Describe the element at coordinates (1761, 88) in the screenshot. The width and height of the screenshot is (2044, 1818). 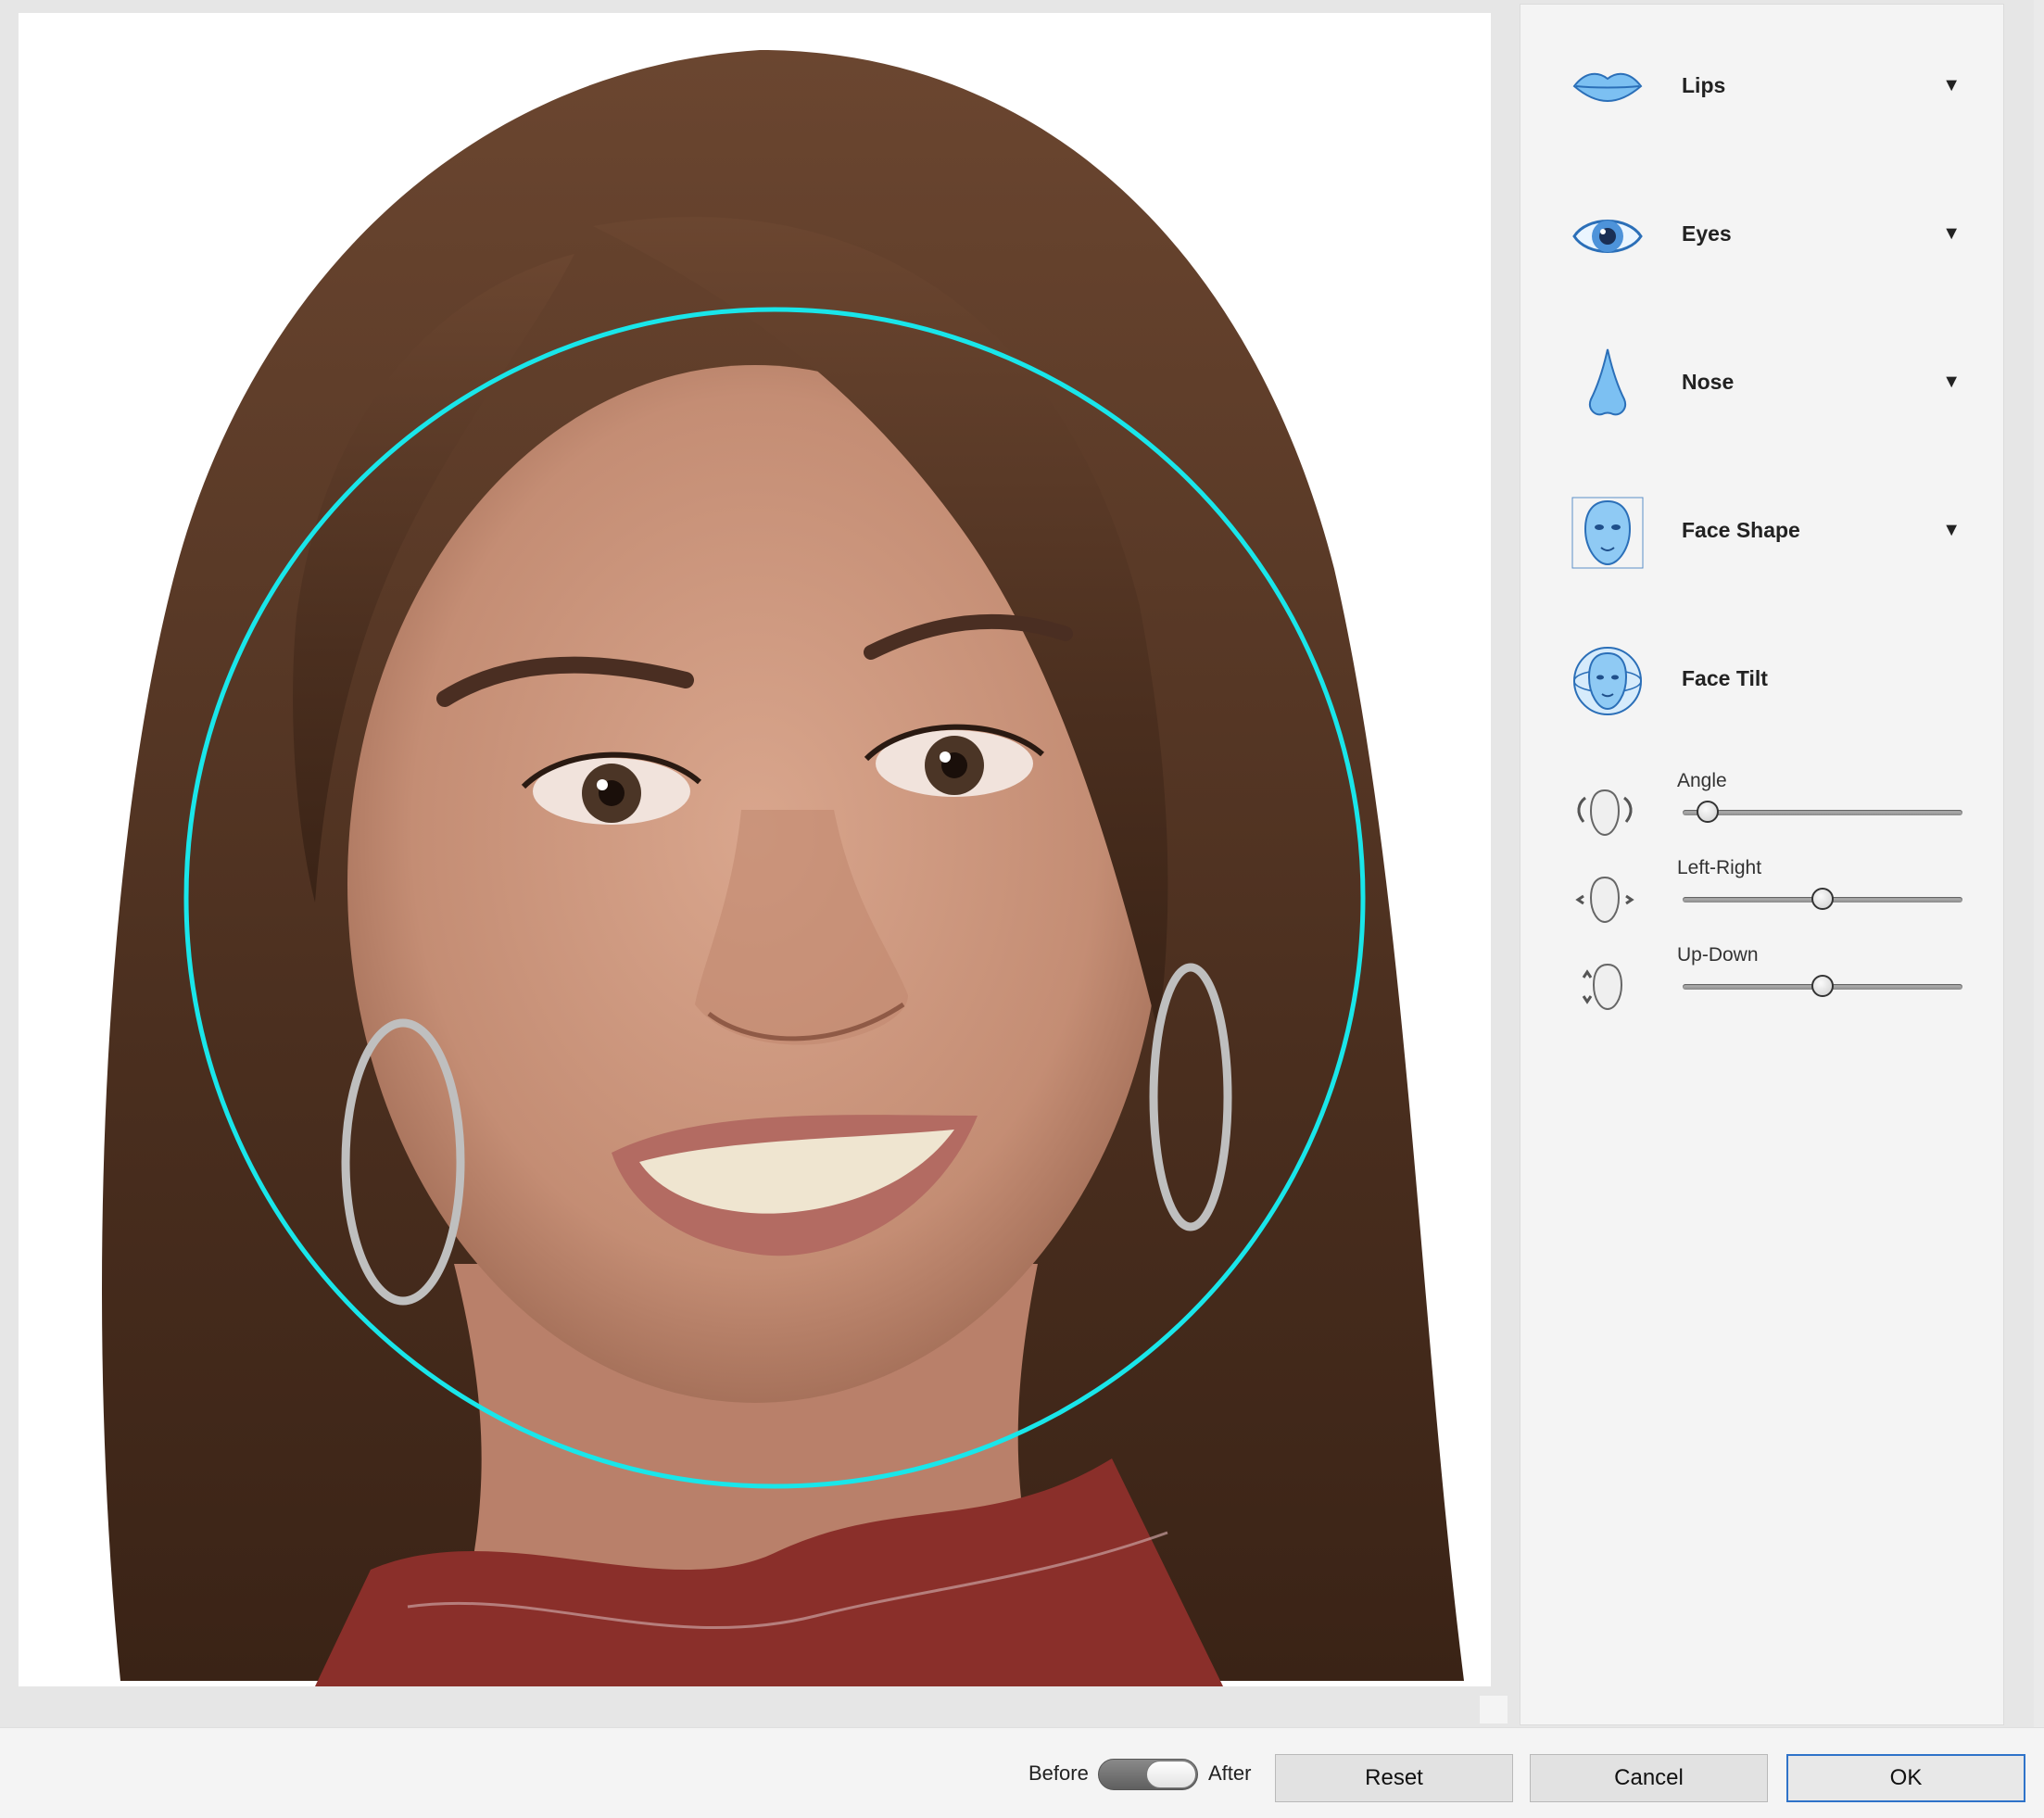
I see `section-lips: Lips ▼` at that location.